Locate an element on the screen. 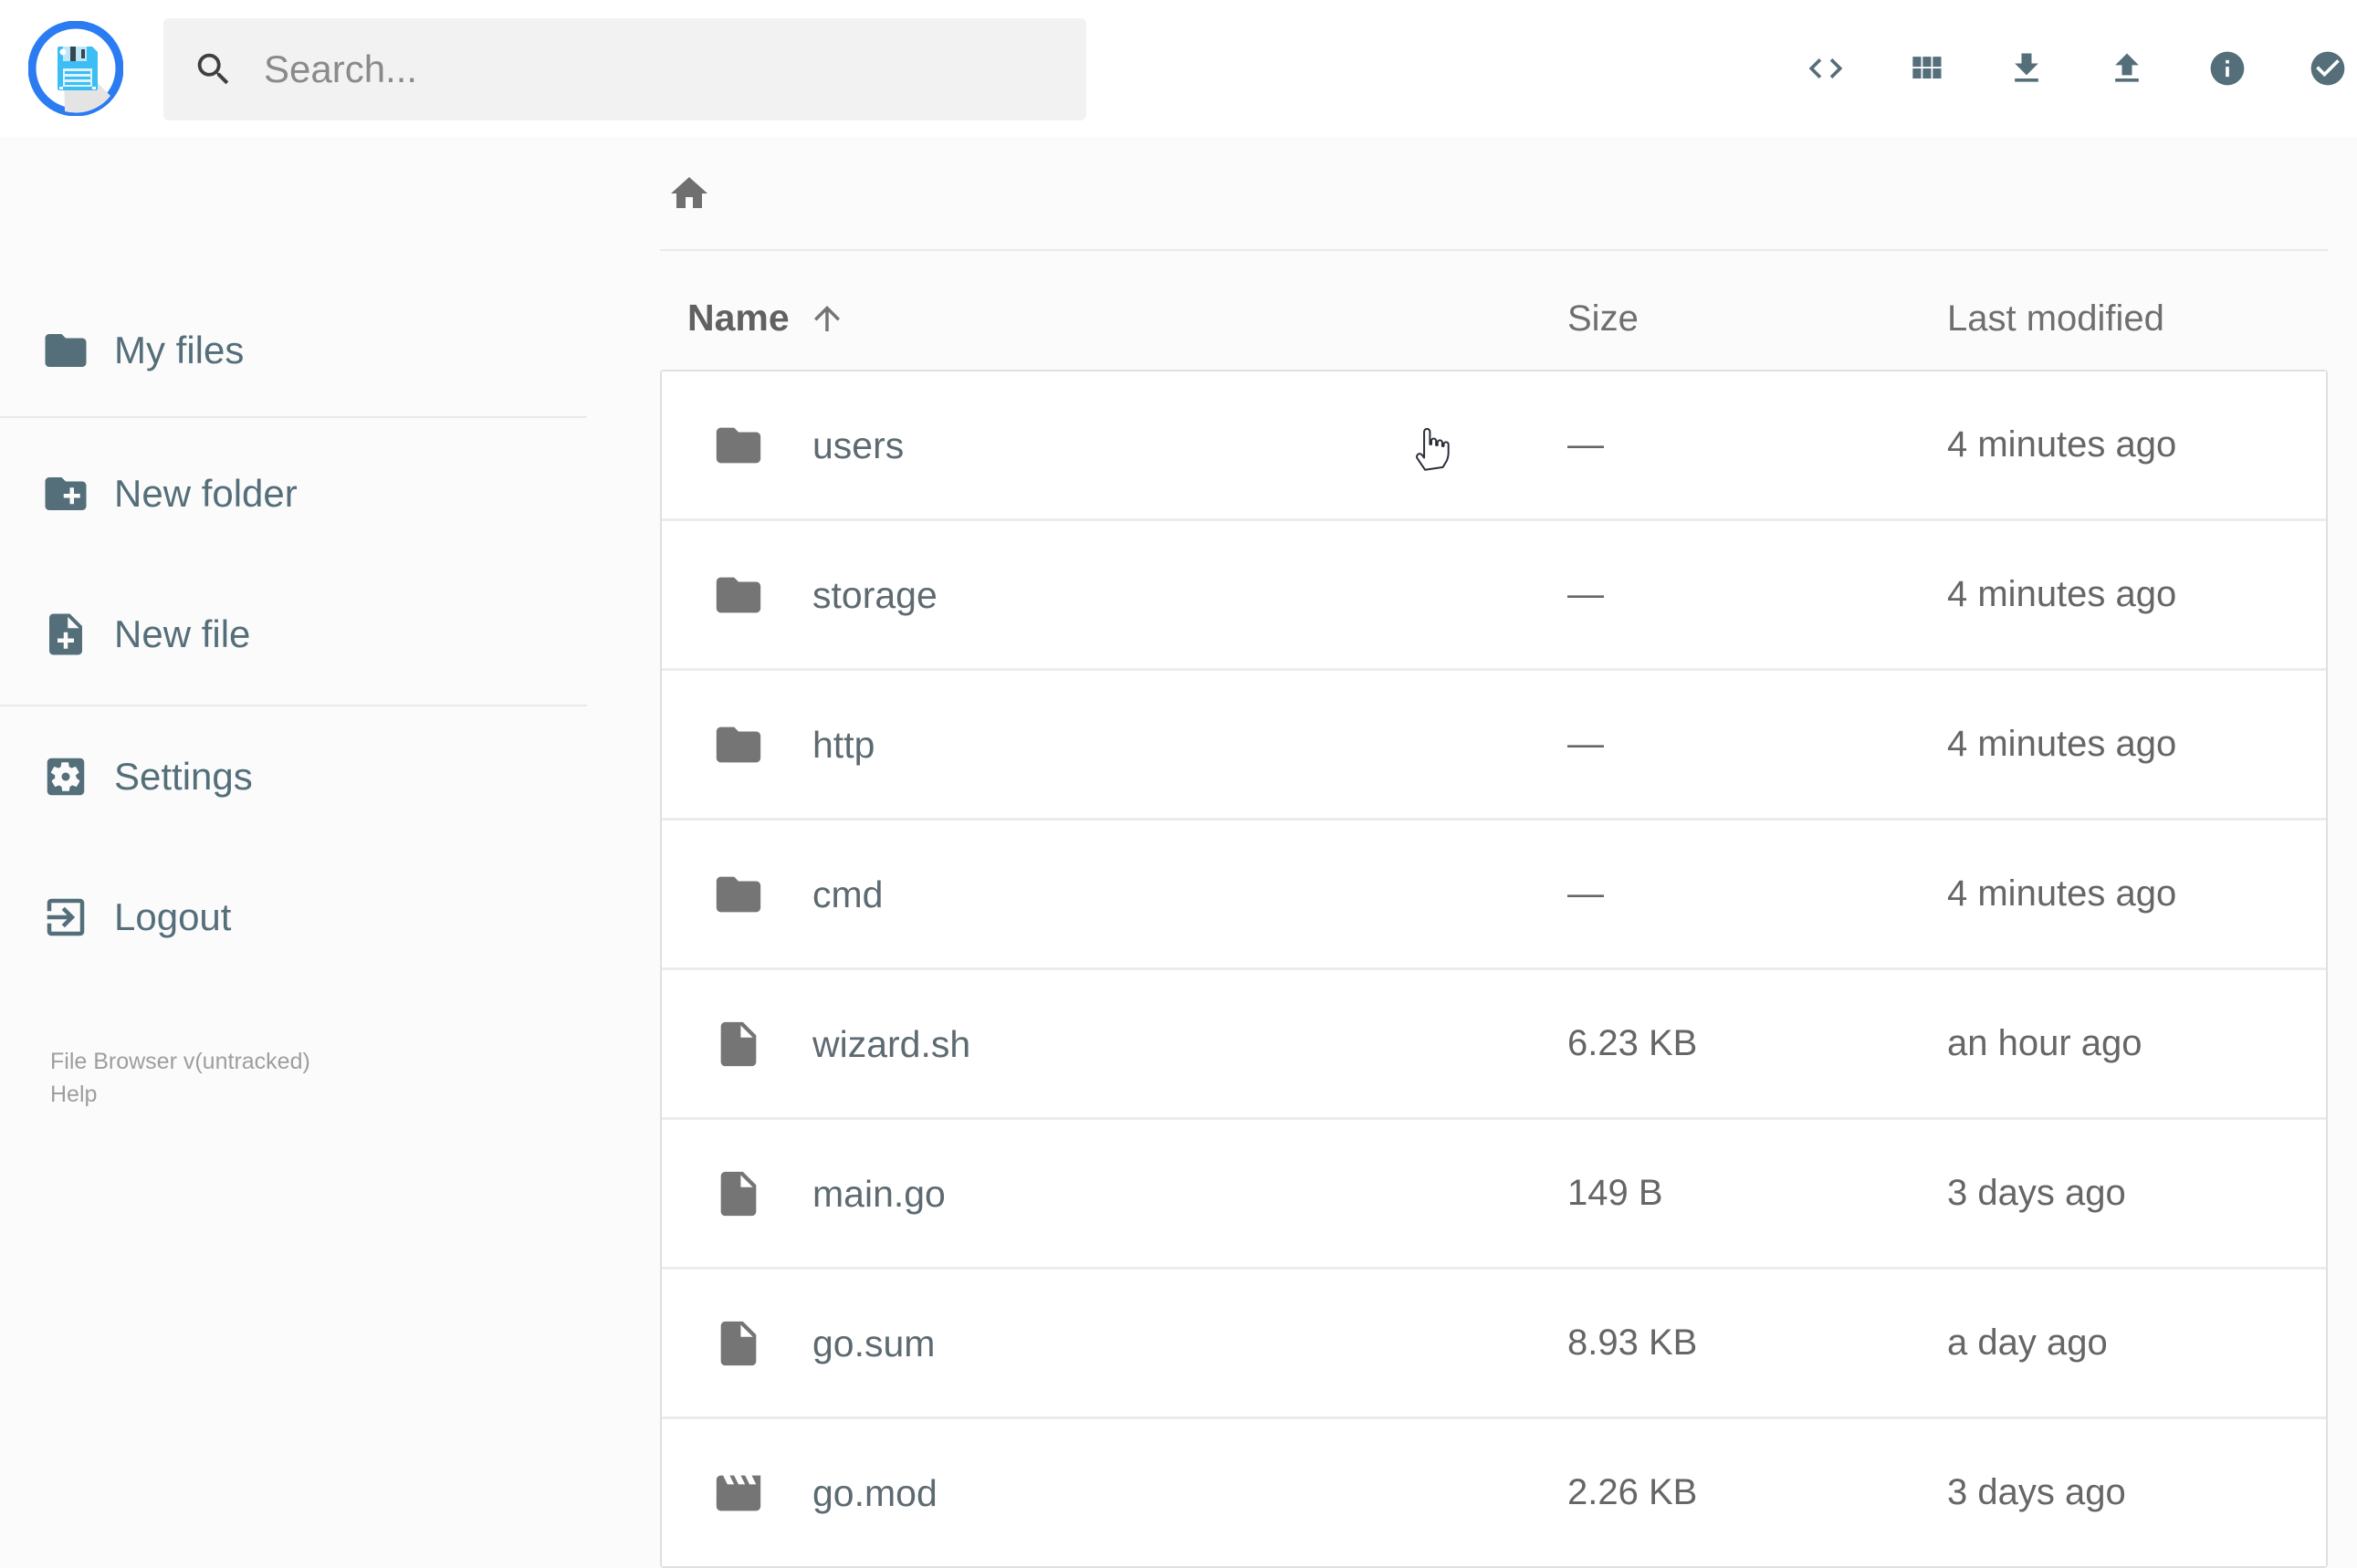 Image resolution: width=2357 pixels, height=1568 pixels. file-size: 6.23 KB is located at coordinates (1633, 1043).